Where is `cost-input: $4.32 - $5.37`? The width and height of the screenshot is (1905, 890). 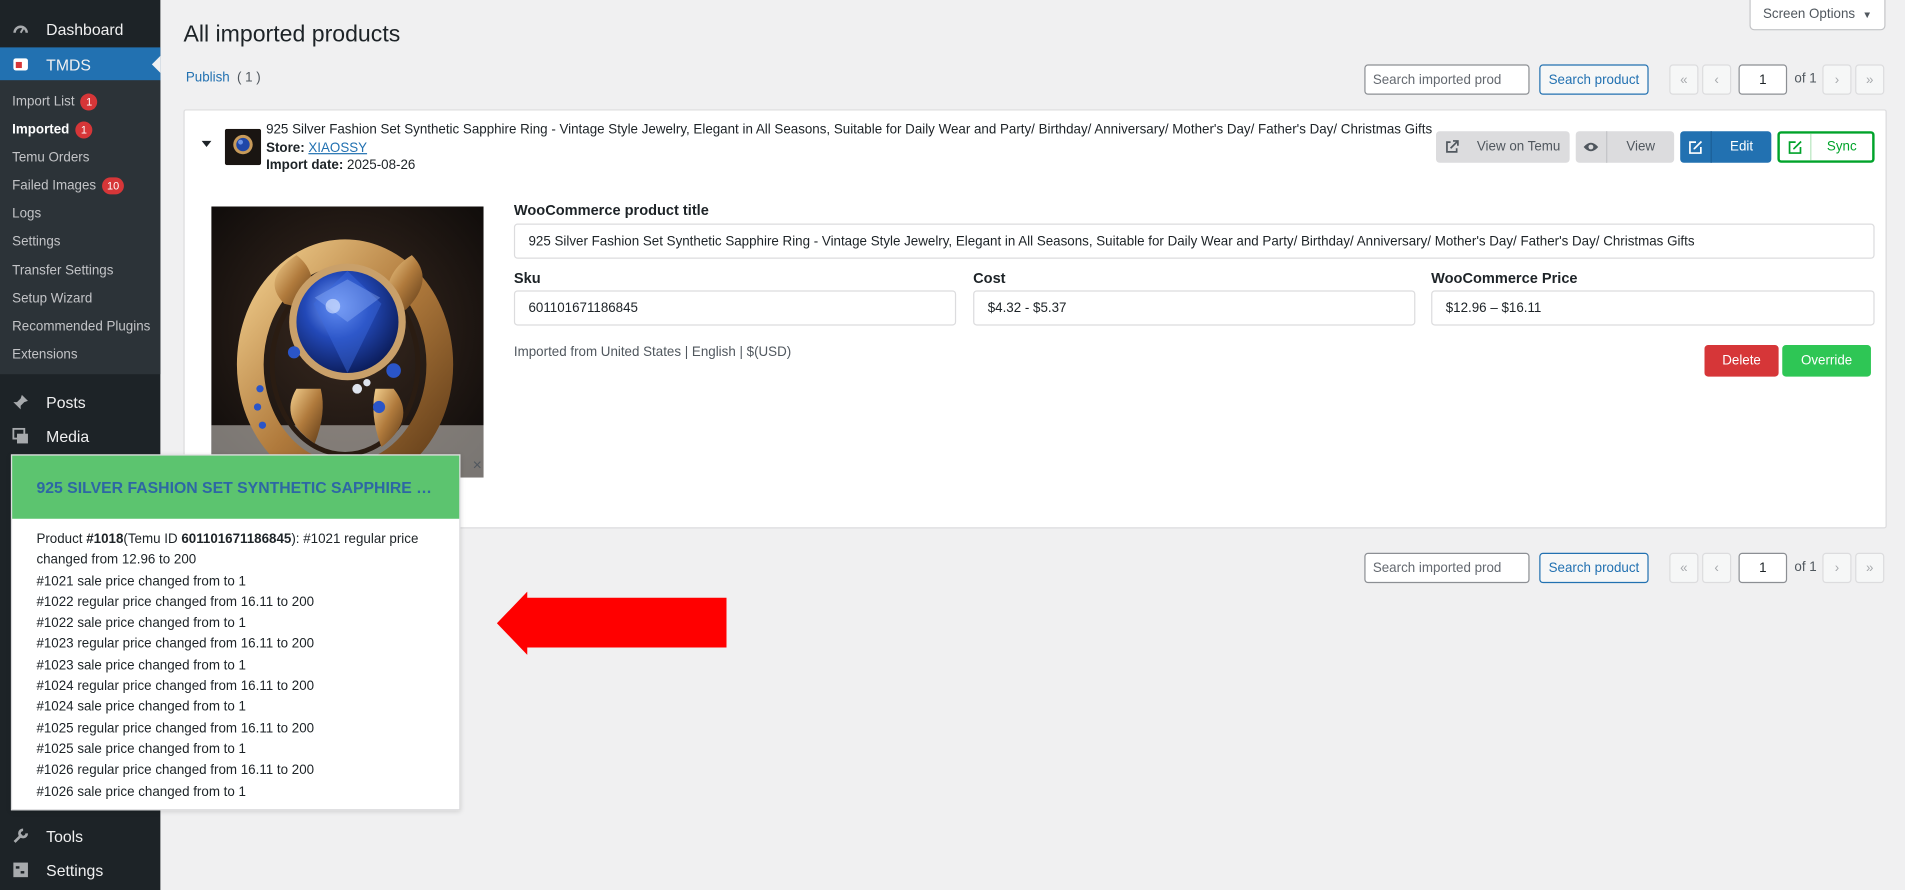 cost-input: $4.32 - $5.37 is located at coordinates (1194, 308).